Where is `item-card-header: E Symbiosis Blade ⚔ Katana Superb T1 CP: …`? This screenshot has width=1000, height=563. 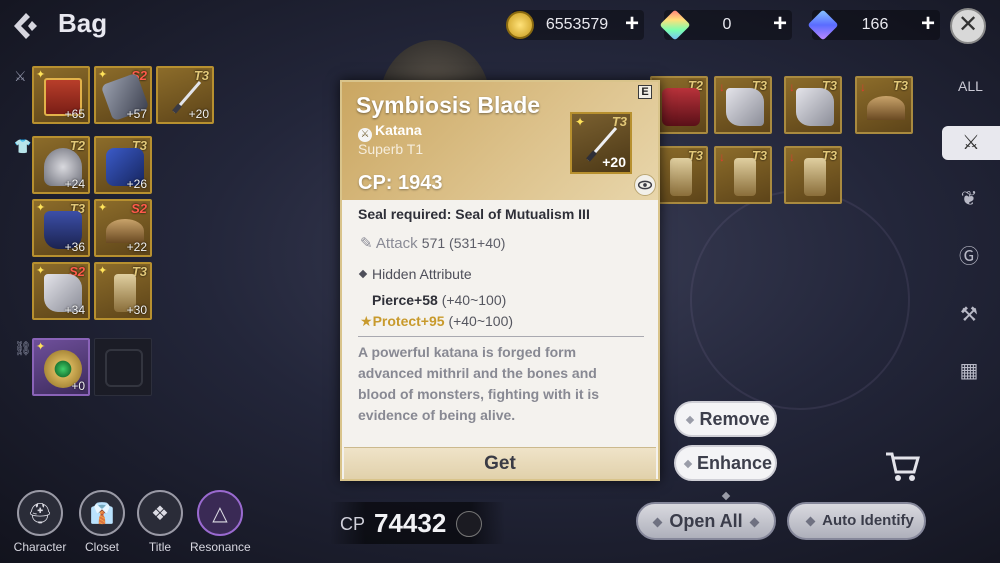
item-card-header: E Symbiosis Blade ⚔ Katana Superb T1 CP: … is located at coordinates (500, 141).